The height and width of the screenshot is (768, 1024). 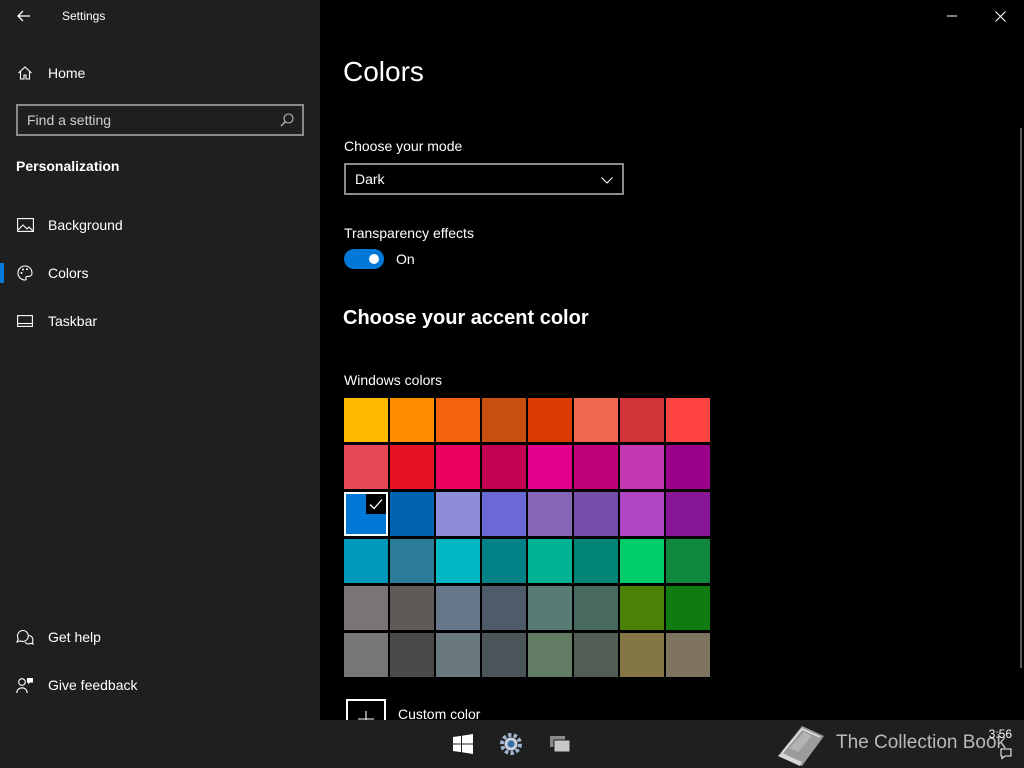 I want to click on search-icon, so click(x=287, y=120).